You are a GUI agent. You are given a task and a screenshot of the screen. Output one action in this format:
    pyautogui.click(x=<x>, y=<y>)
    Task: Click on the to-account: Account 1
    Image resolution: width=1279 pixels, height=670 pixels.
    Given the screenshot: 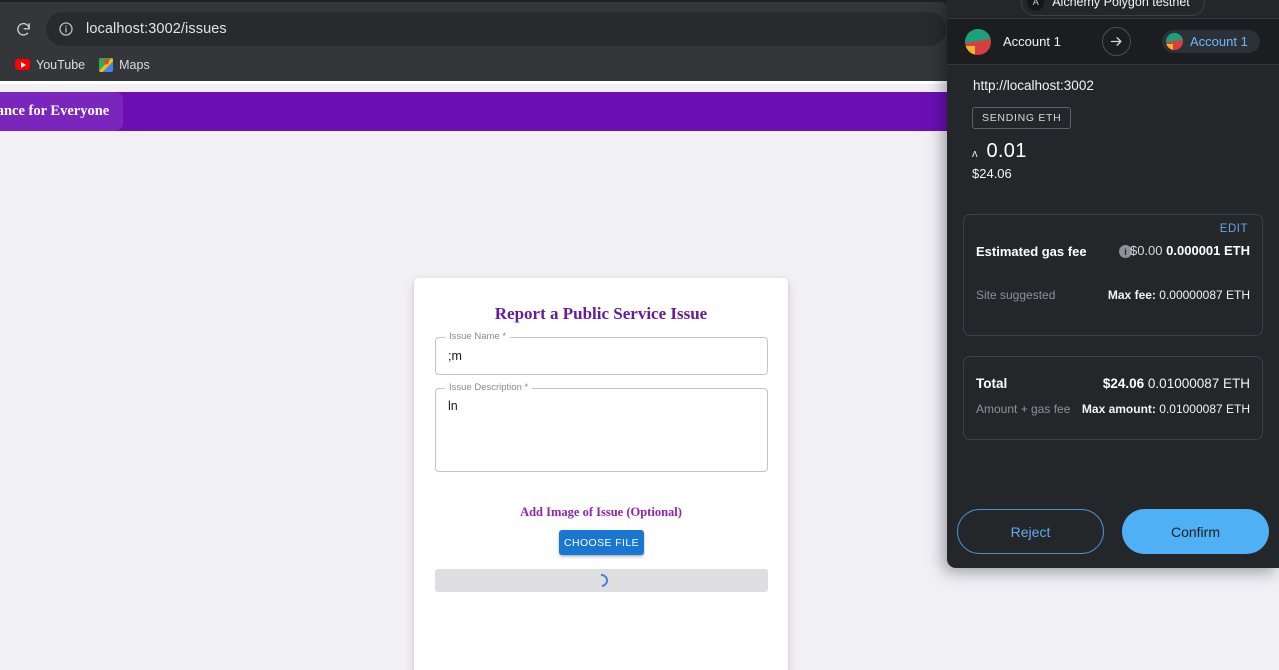 What is the action you would take?
    pyautogui.click(x=1211, y=41)
    